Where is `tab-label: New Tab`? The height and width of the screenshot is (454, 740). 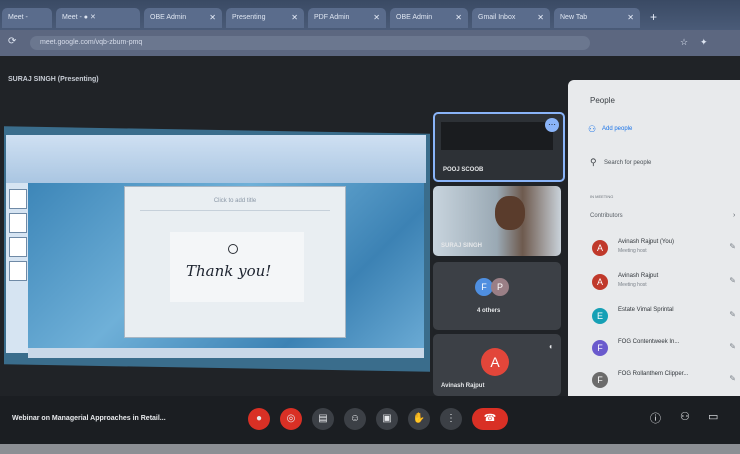 tab-label: New Tab is located at coordinates (574, 17).